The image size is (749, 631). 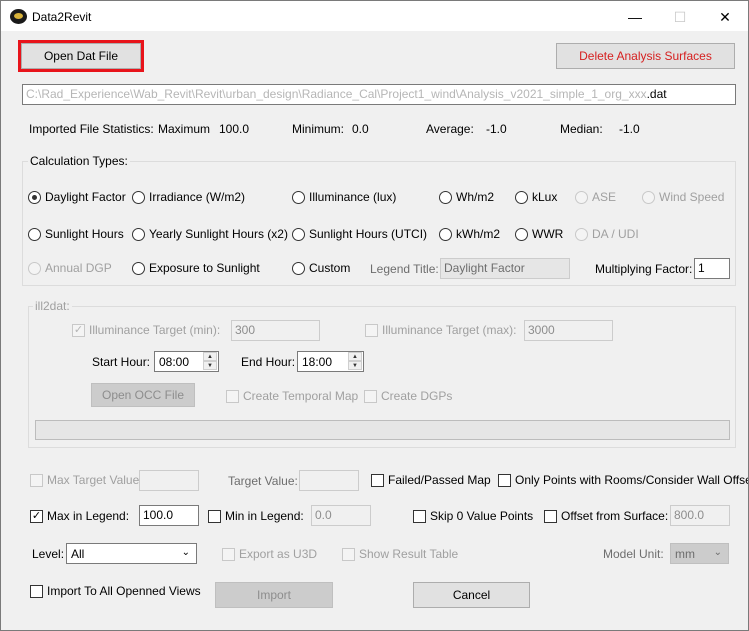 I want to click on max-target-value-input, so click(x=169, y=480).